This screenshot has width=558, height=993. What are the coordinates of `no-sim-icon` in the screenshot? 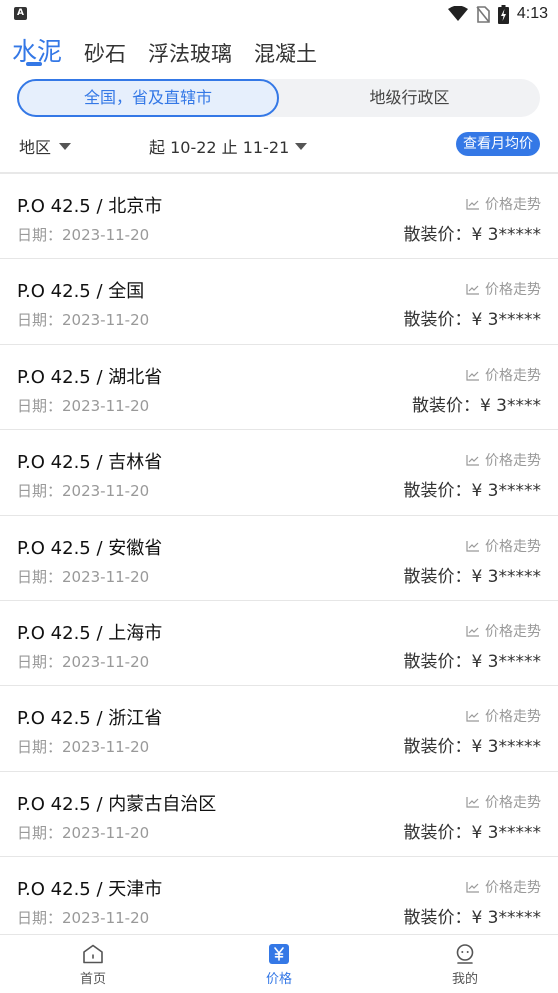 It's located at (483, 14).